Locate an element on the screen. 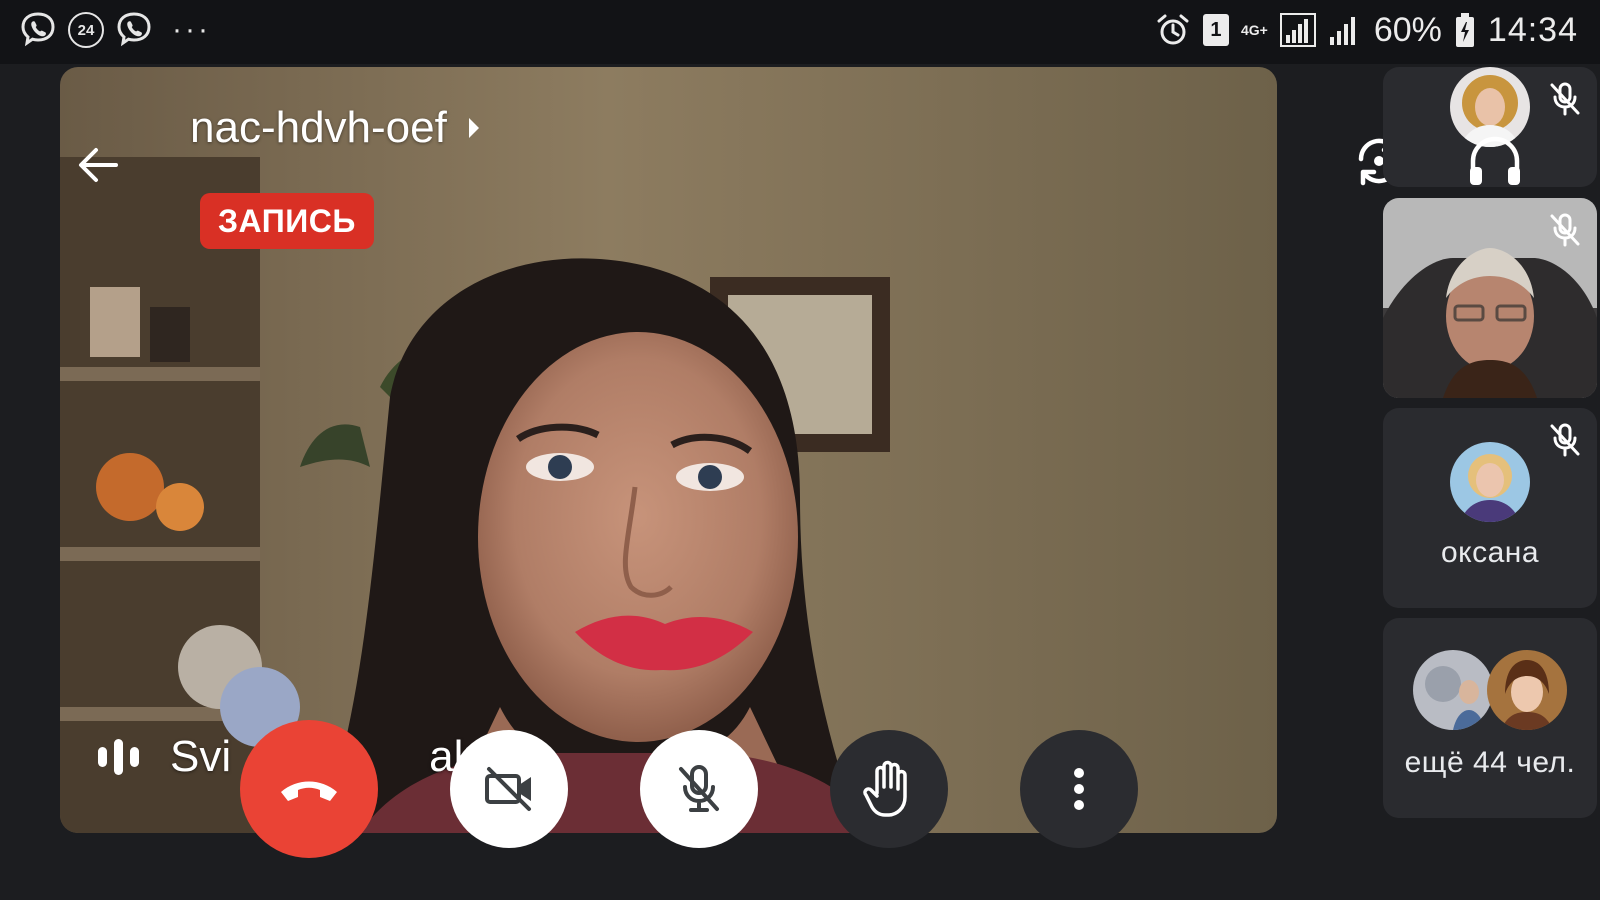 The width and height of the screenshot is (1600, 900). end-call-button is located at coordinates (309, 789).